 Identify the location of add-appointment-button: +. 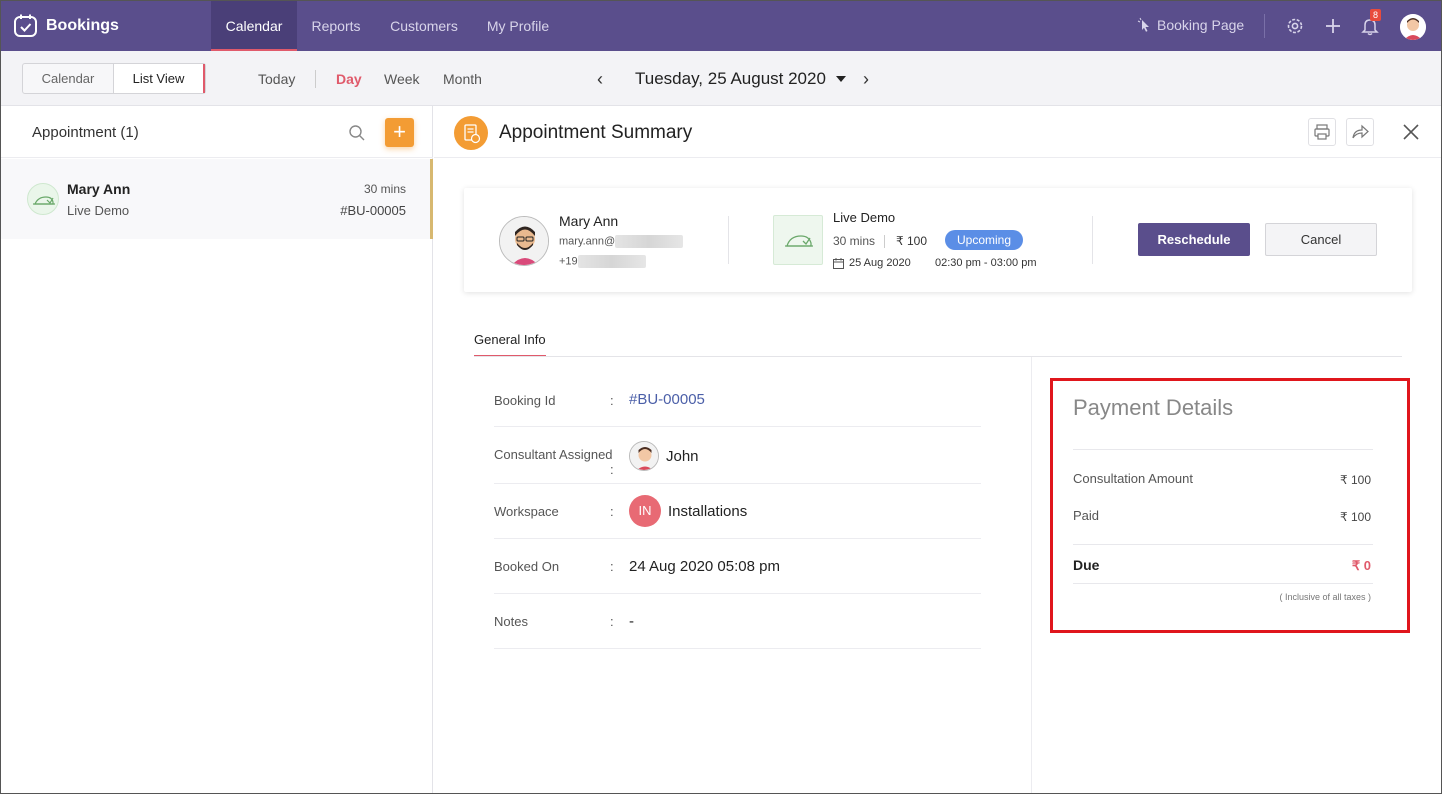
(399, 132).